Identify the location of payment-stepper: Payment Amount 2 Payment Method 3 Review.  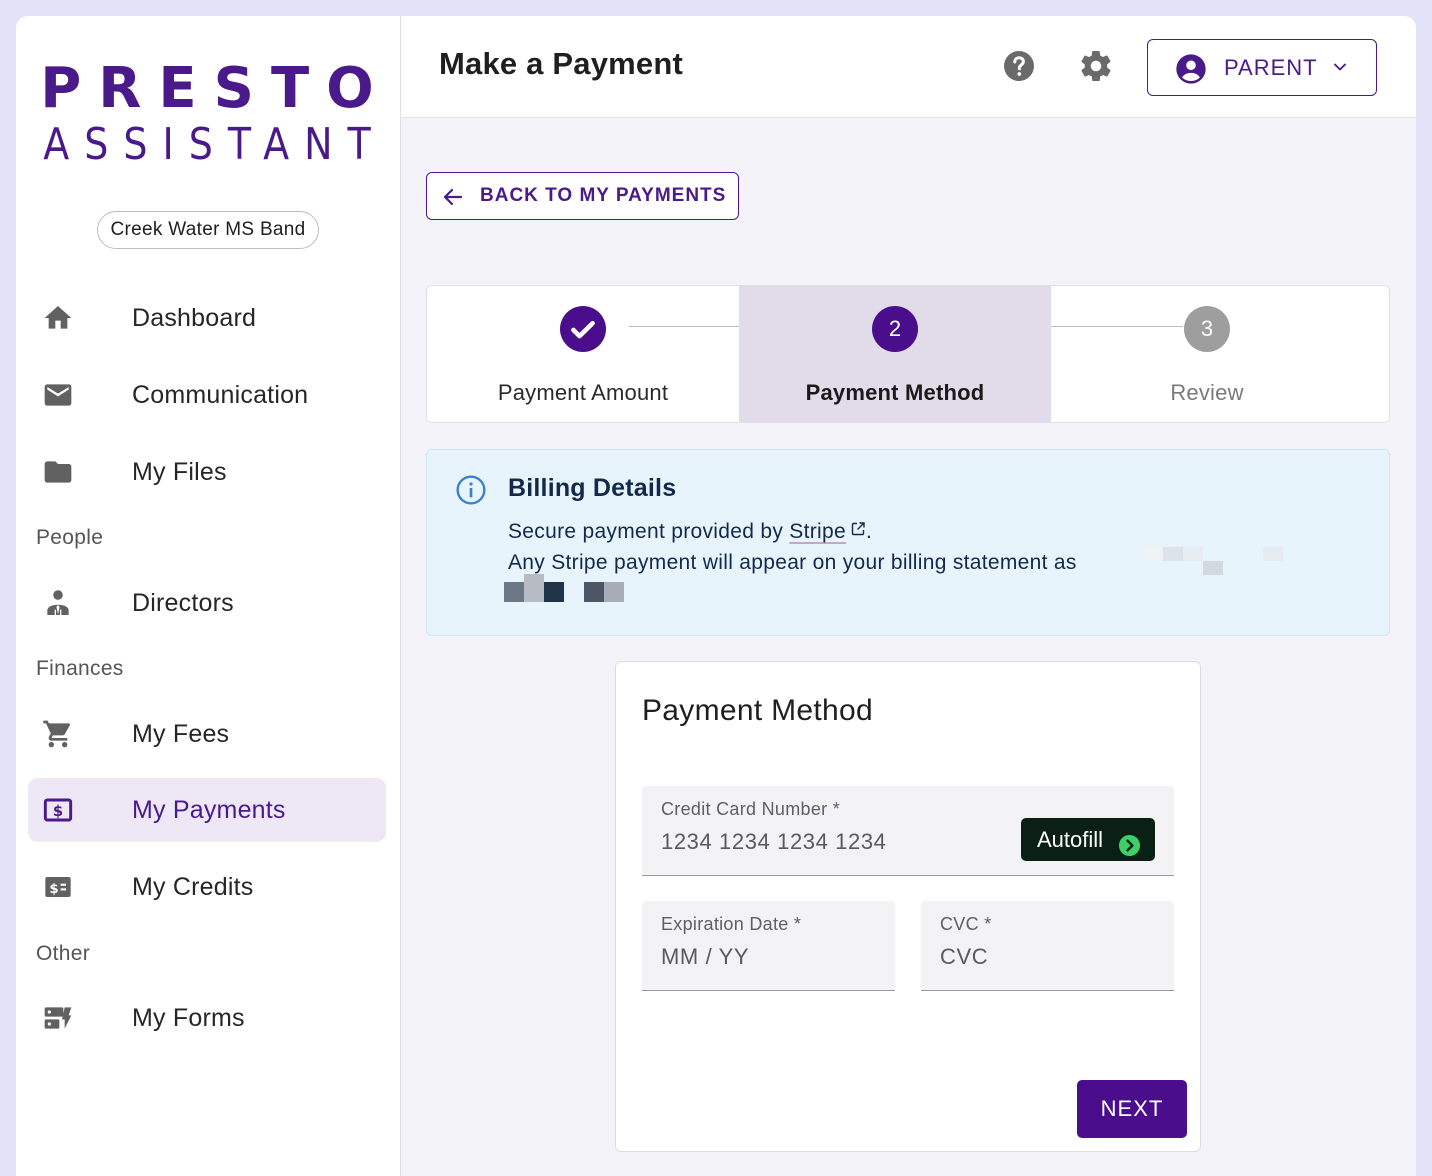
(908, 354).